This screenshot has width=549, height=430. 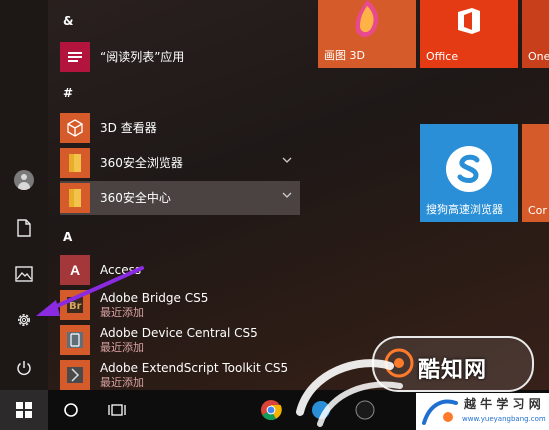 I want to click on chrome-icon, so click(x=271, y=410).